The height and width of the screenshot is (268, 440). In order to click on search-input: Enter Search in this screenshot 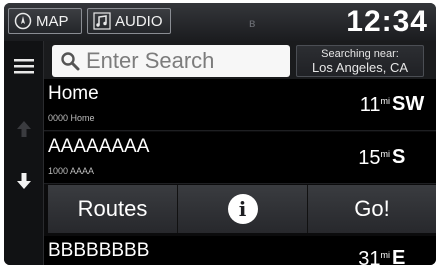, I will do `click(171, 61)`.